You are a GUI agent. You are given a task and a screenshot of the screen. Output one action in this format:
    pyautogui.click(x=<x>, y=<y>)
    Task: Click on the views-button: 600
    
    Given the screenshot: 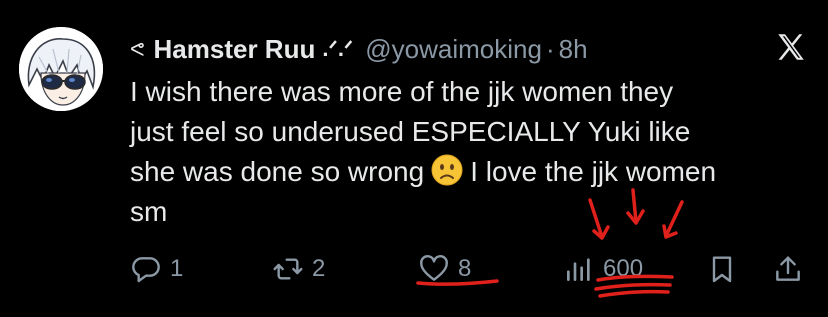 What is the action you would take?
    pyautogui.click(x=603, y=269)
    